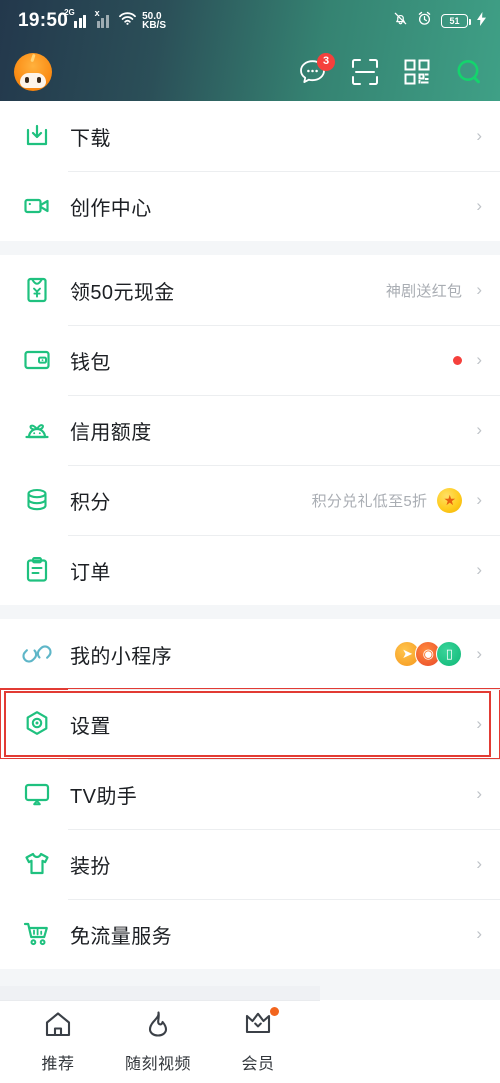 The width and height of the screenshot is (500, 1083). I want to click on clipboard-icon, so click(37, 570).